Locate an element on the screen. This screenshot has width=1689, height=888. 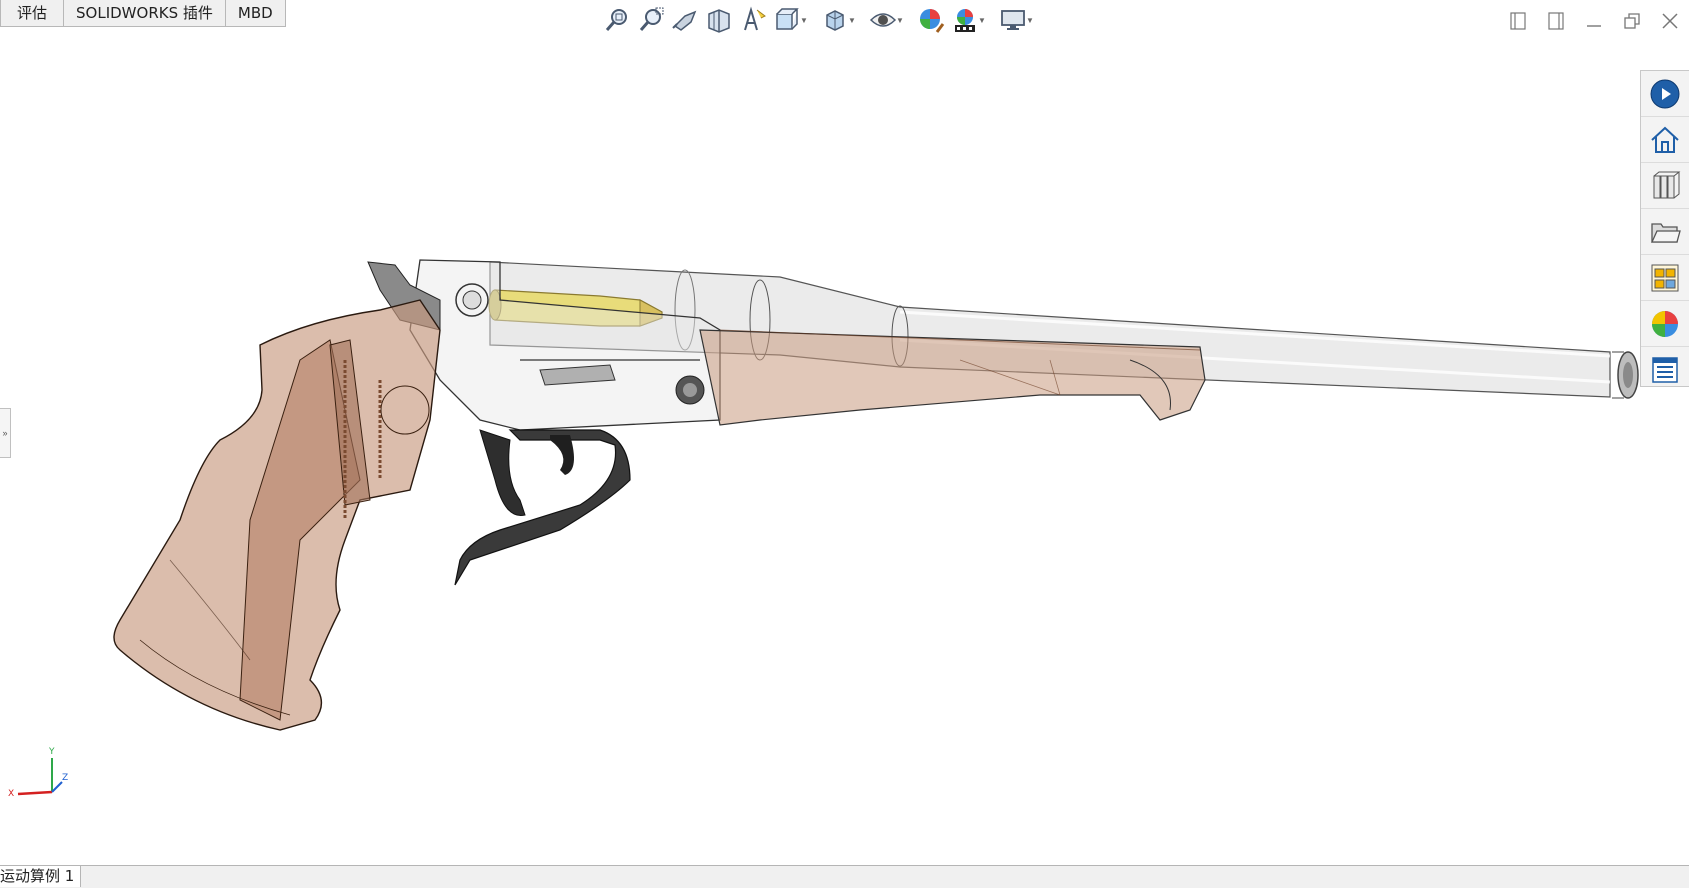
tab-solidworks-addins: SOLIDWORKS 插件 is located at coordinates (144, 13).